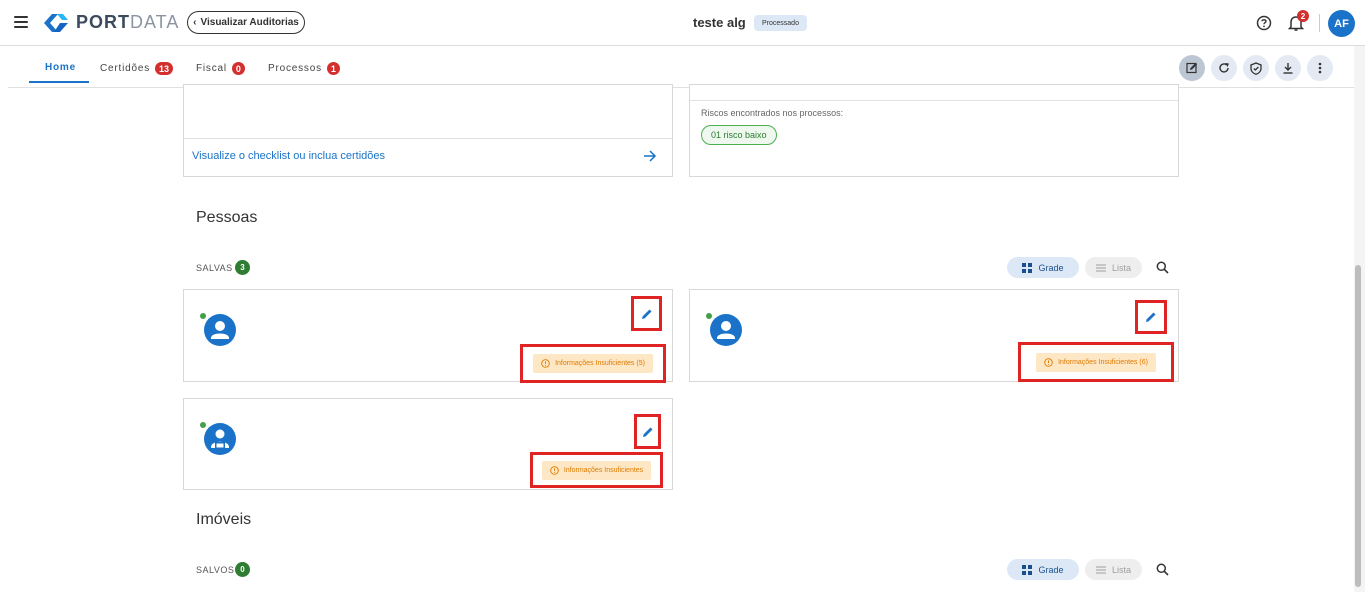 This screenshot has width=1365, height=592. I want to click on back-to-audits-button: ‹ Visualizar Auditorias, so click(246, 22).